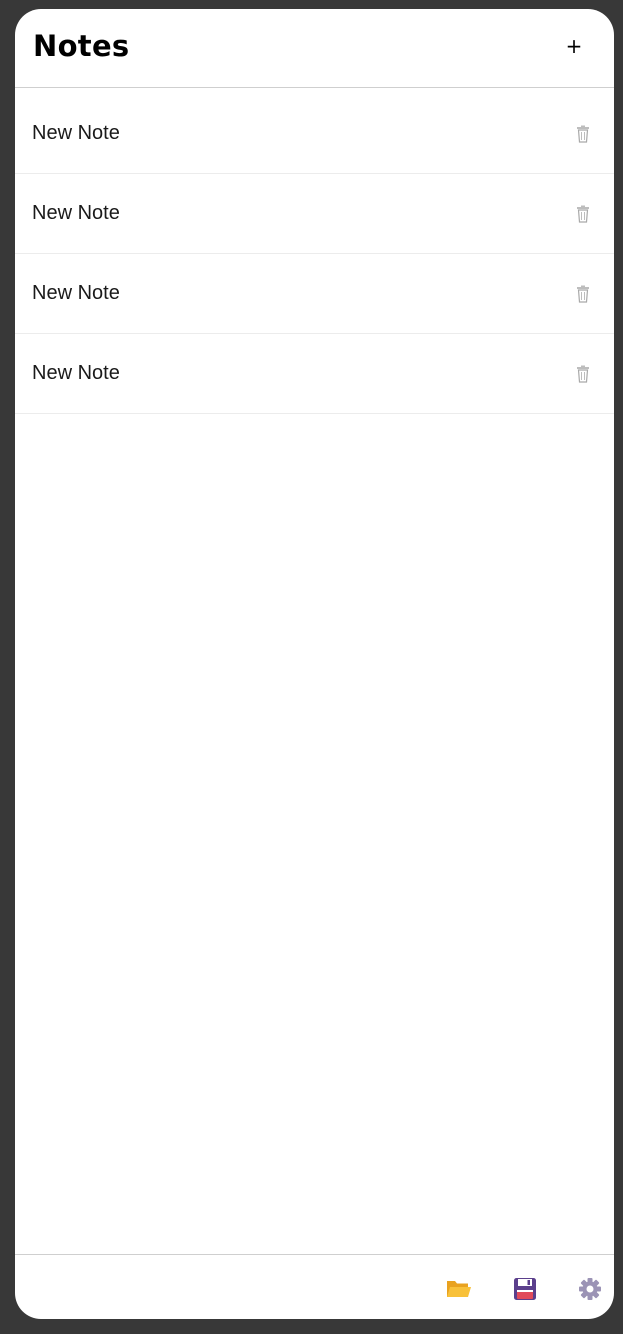 The width and height of the screenshot is (623, 1334). I want to click on floppy-disk-icon, so click(525, 1289).